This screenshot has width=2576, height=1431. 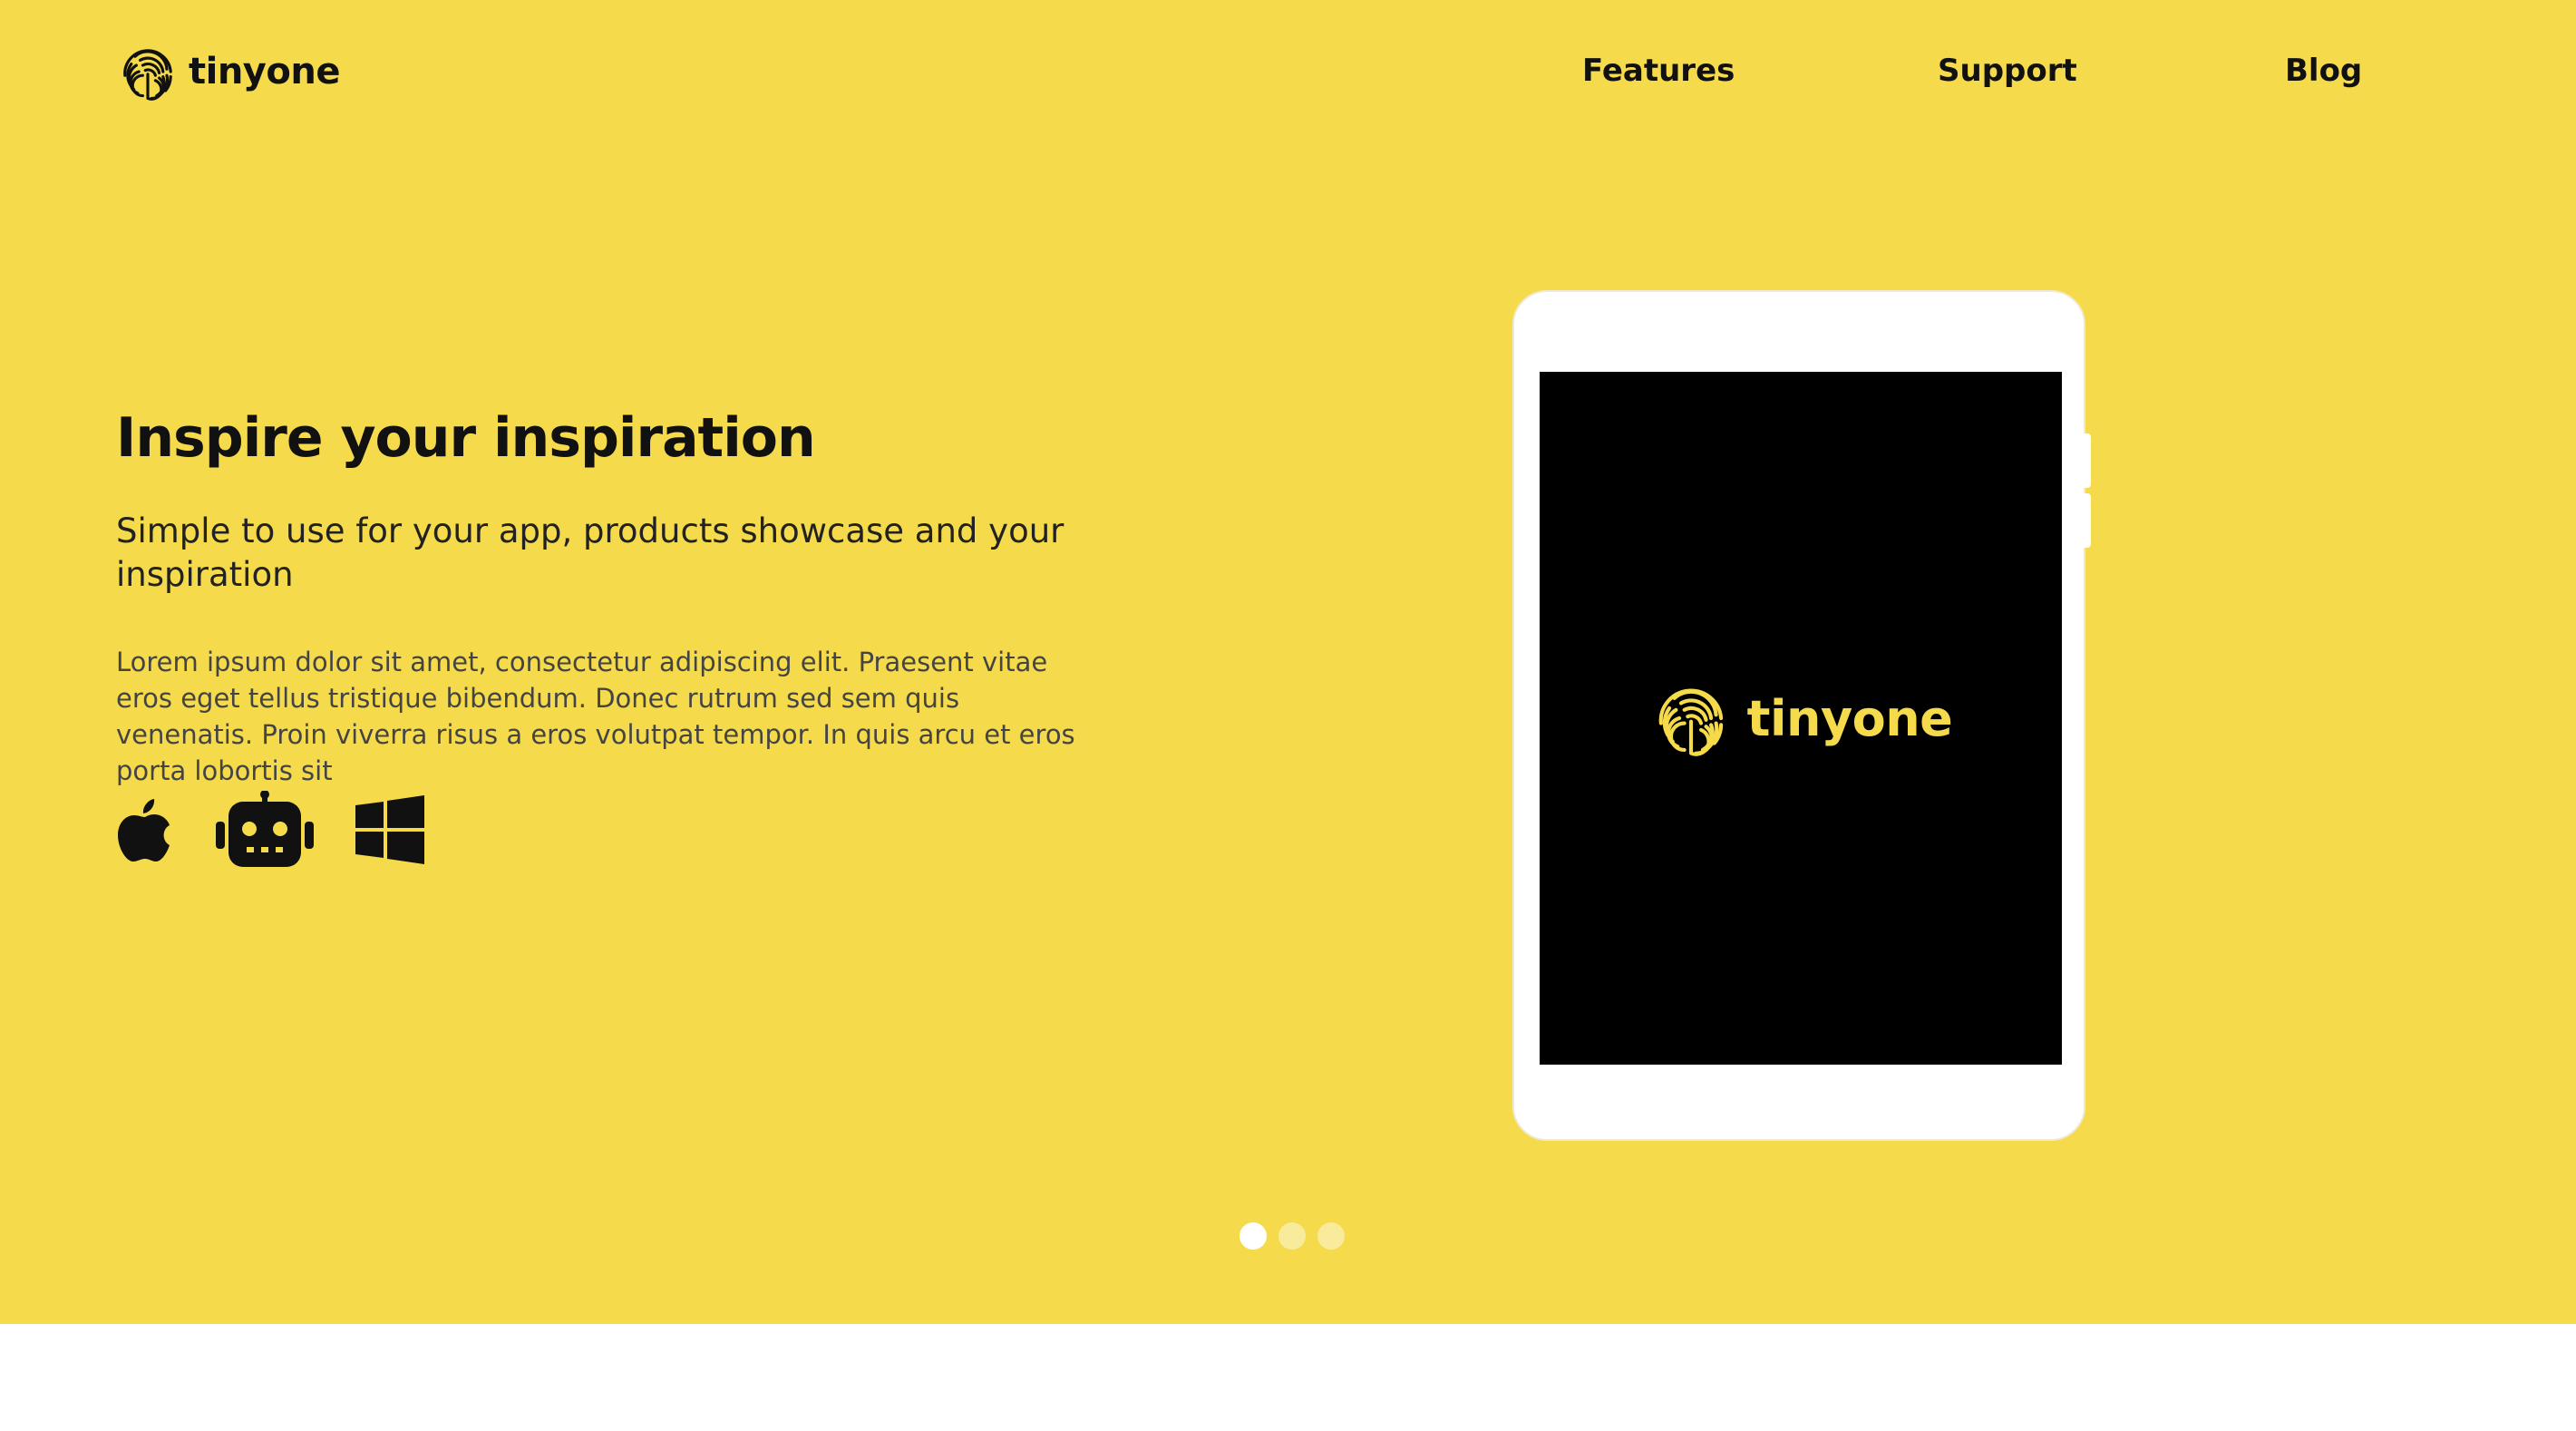 I want to click on hero-title: Inspire your inspiration, so click(x=466, y=438).